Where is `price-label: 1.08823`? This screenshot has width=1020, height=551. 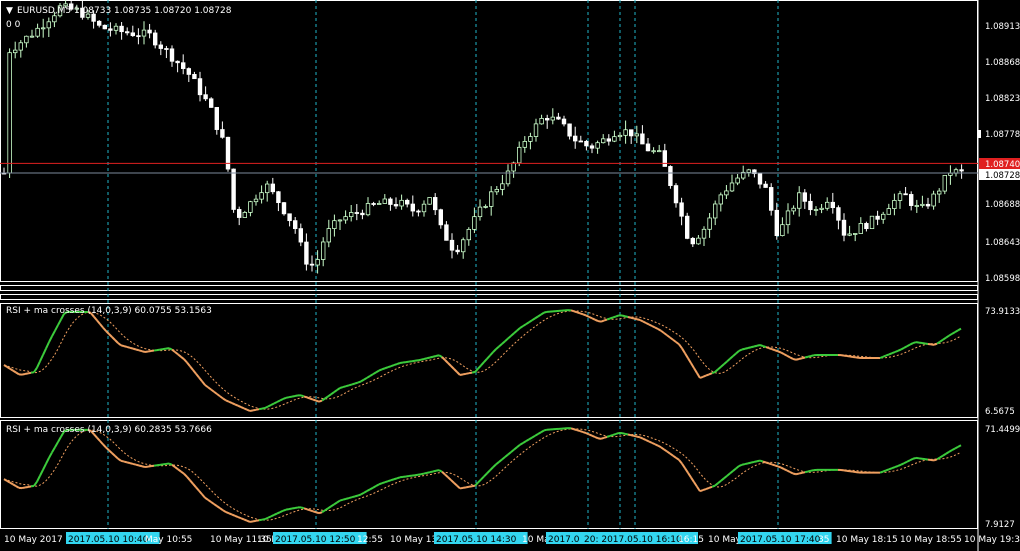 price-label: 1.08823 is located at coordinates (1002, 99).